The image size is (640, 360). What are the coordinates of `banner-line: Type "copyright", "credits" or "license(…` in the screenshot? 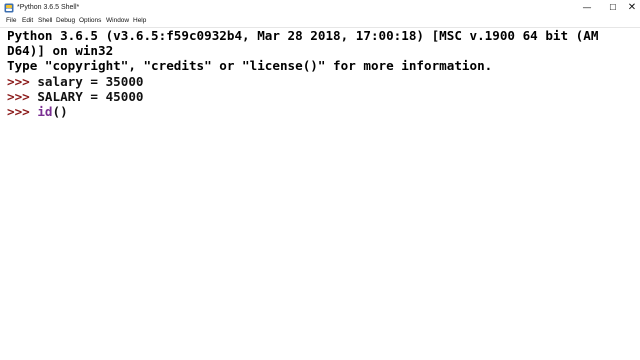 It's located at (250, 65).